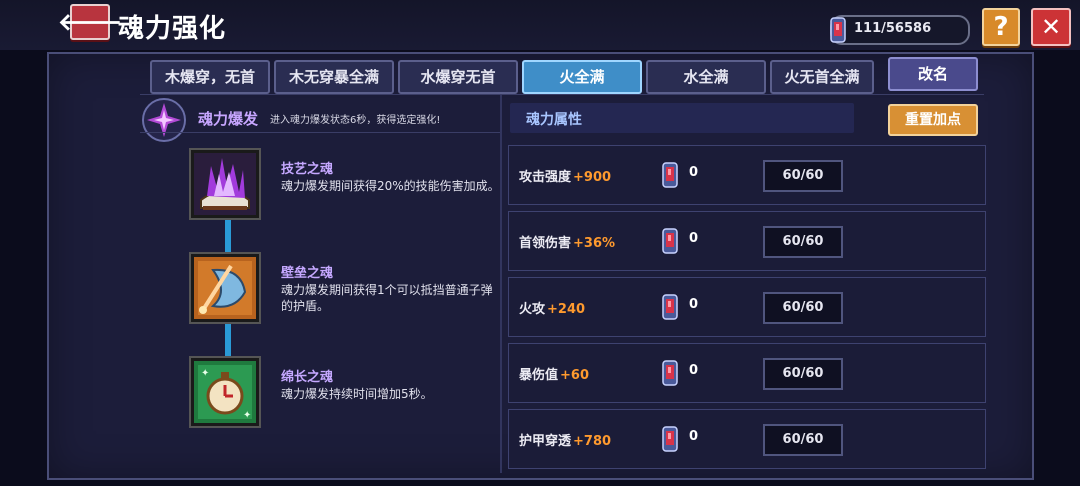 The image size is (1080, 486). Describe the element at coordinates (545, 177) in the screenshot. I see `attribute-name: 攻击强度` at that location.